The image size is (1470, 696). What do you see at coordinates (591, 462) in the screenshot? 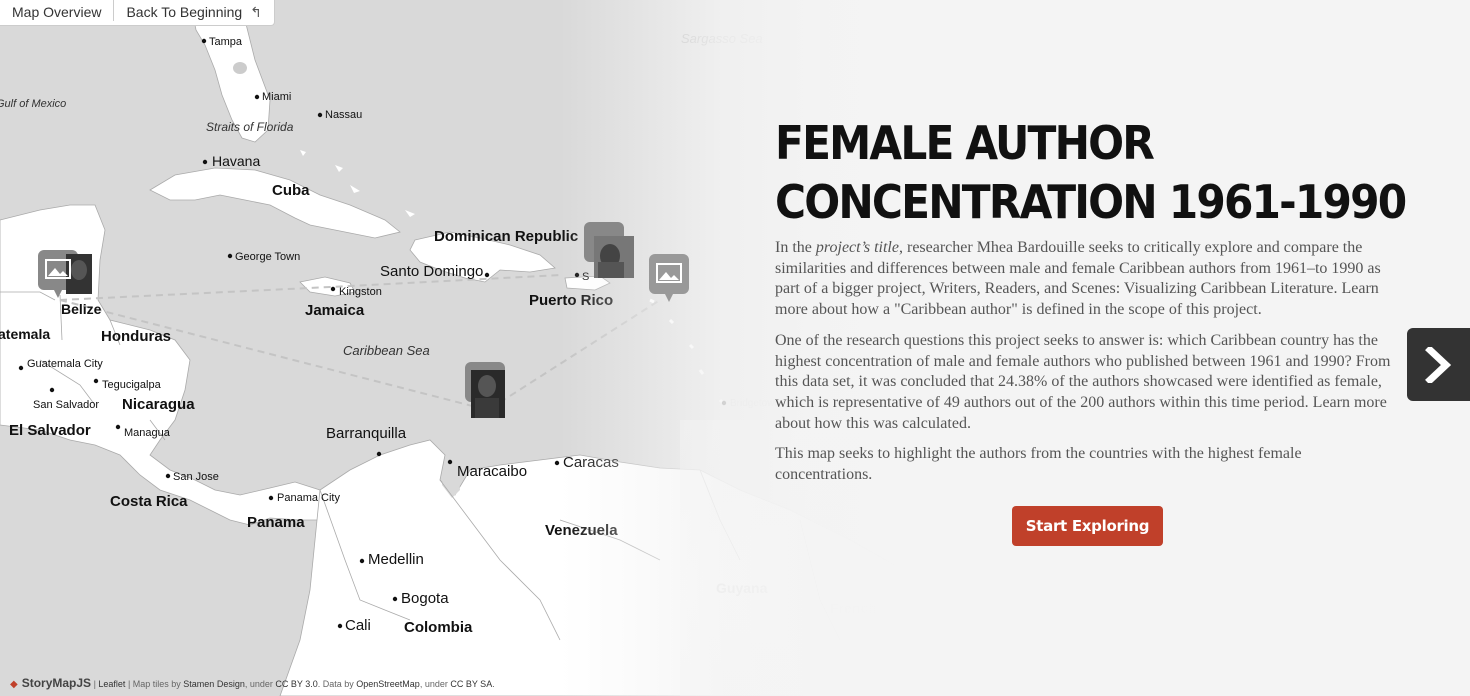
I see `map-label-caracas: Caracas` at bounding box center [591, 462].